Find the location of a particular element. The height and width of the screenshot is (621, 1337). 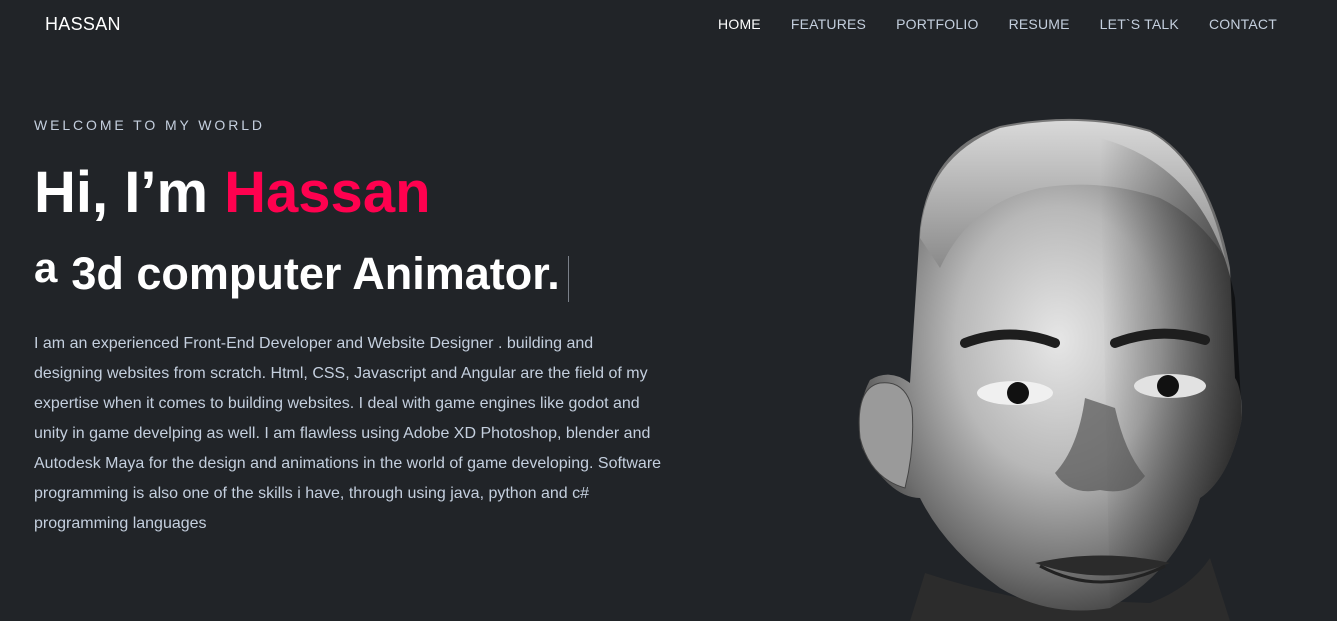

nav-lets-talk: LET`S TALK is located at coordinates (1139, 24).